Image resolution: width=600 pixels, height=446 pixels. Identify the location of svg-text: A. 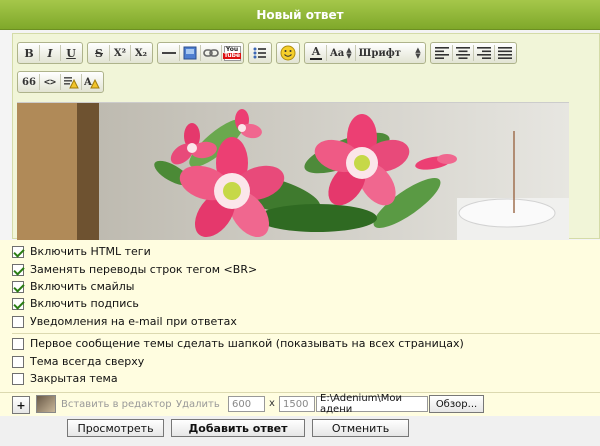
(88, 82).